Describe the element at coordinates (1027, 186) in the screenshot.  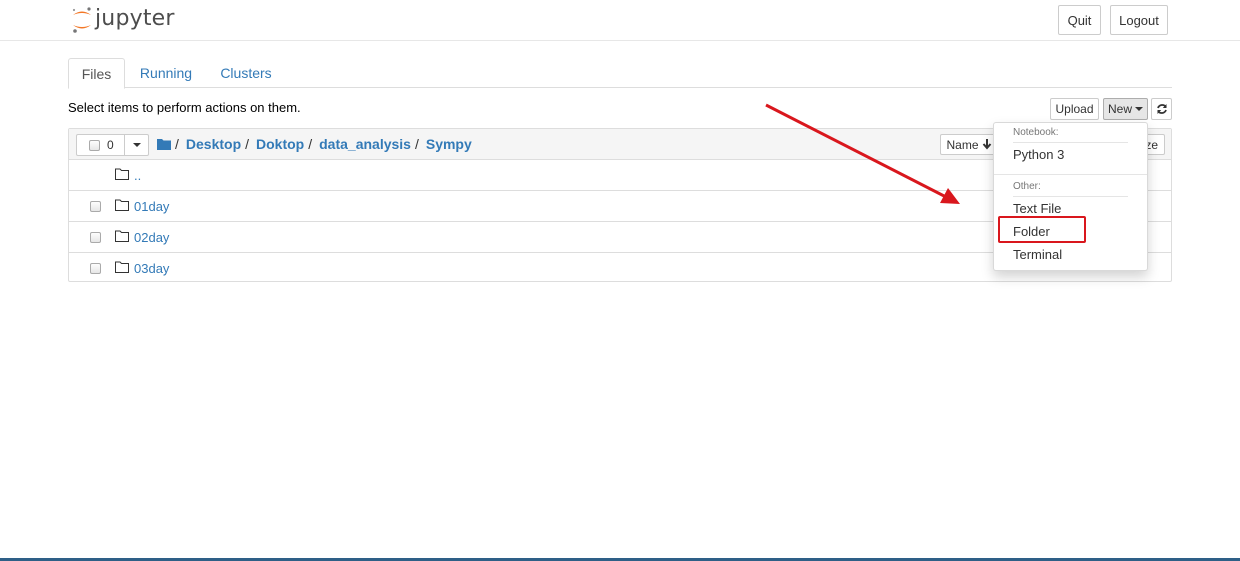
I see `other-section-header: Other:` at that location.